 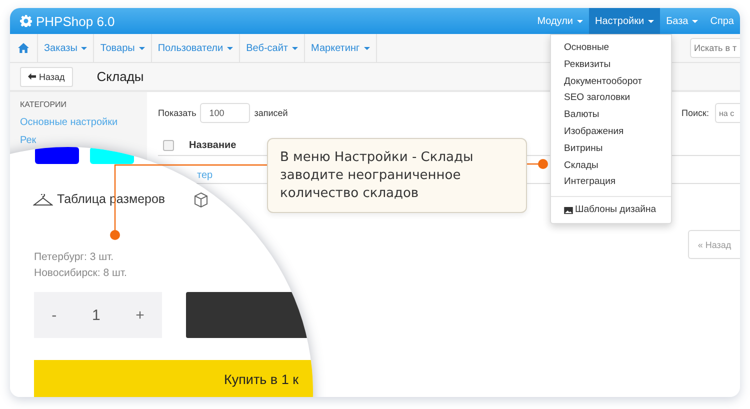 I want to click on arrow-left-icon, so click(x=32, y=76).